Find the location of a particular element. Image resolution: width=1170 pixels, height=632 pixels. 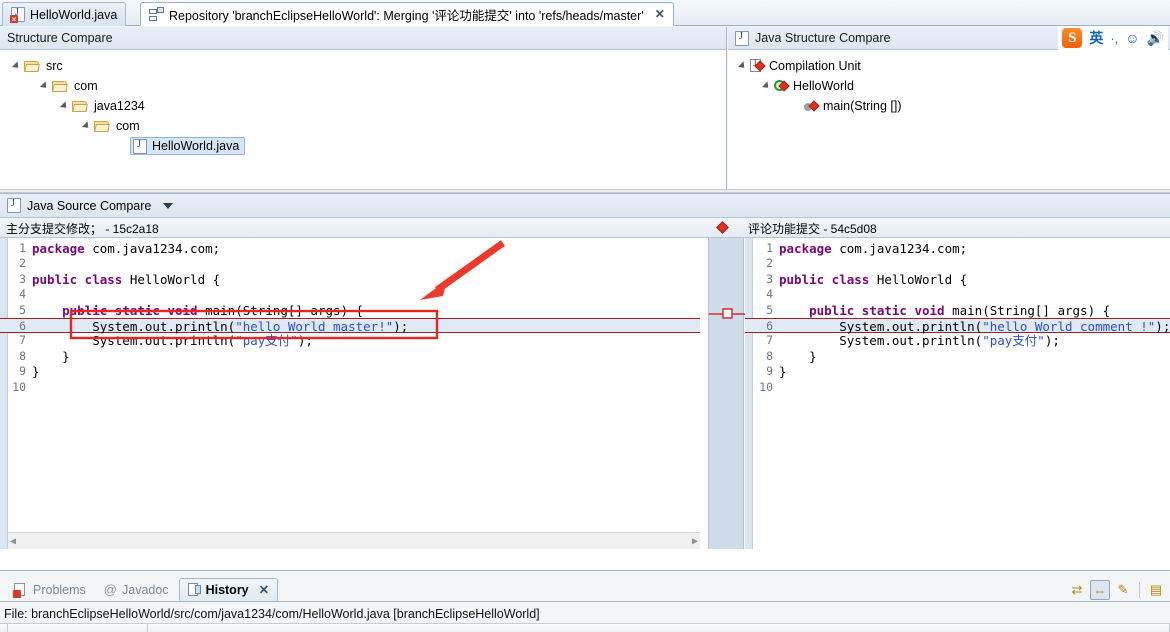

left-horizontal-scrollbar: ◀ ▶ is located at coordinates (354, 540).